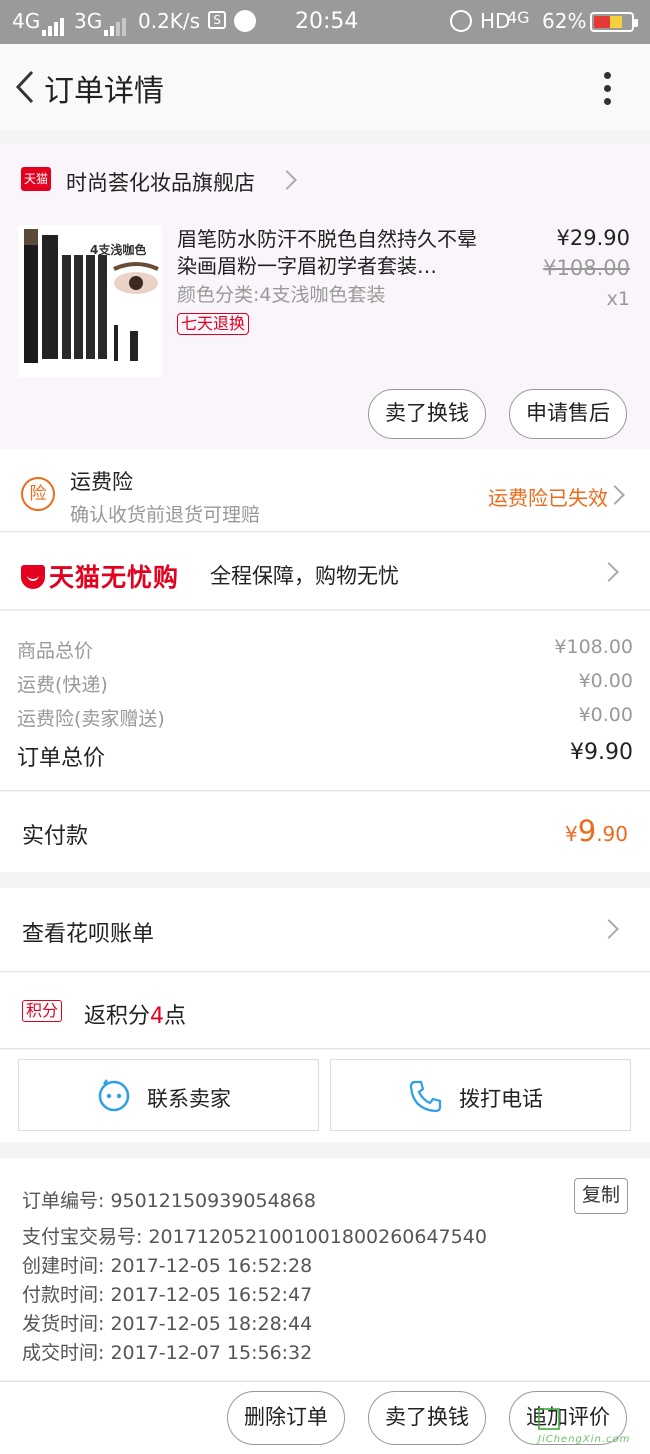 The image size is (650, 1454). What do you see at coordinates (501, 1099) in the screenshot?
I see `call-phone-label: 拨打电话` at bounding box center [501, 1099].